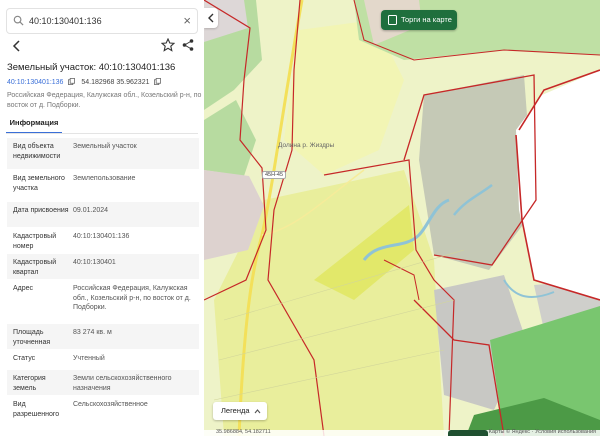  Describe the element at coordinates (168, 45) in the screenshot. I see `star-icon` at that location.